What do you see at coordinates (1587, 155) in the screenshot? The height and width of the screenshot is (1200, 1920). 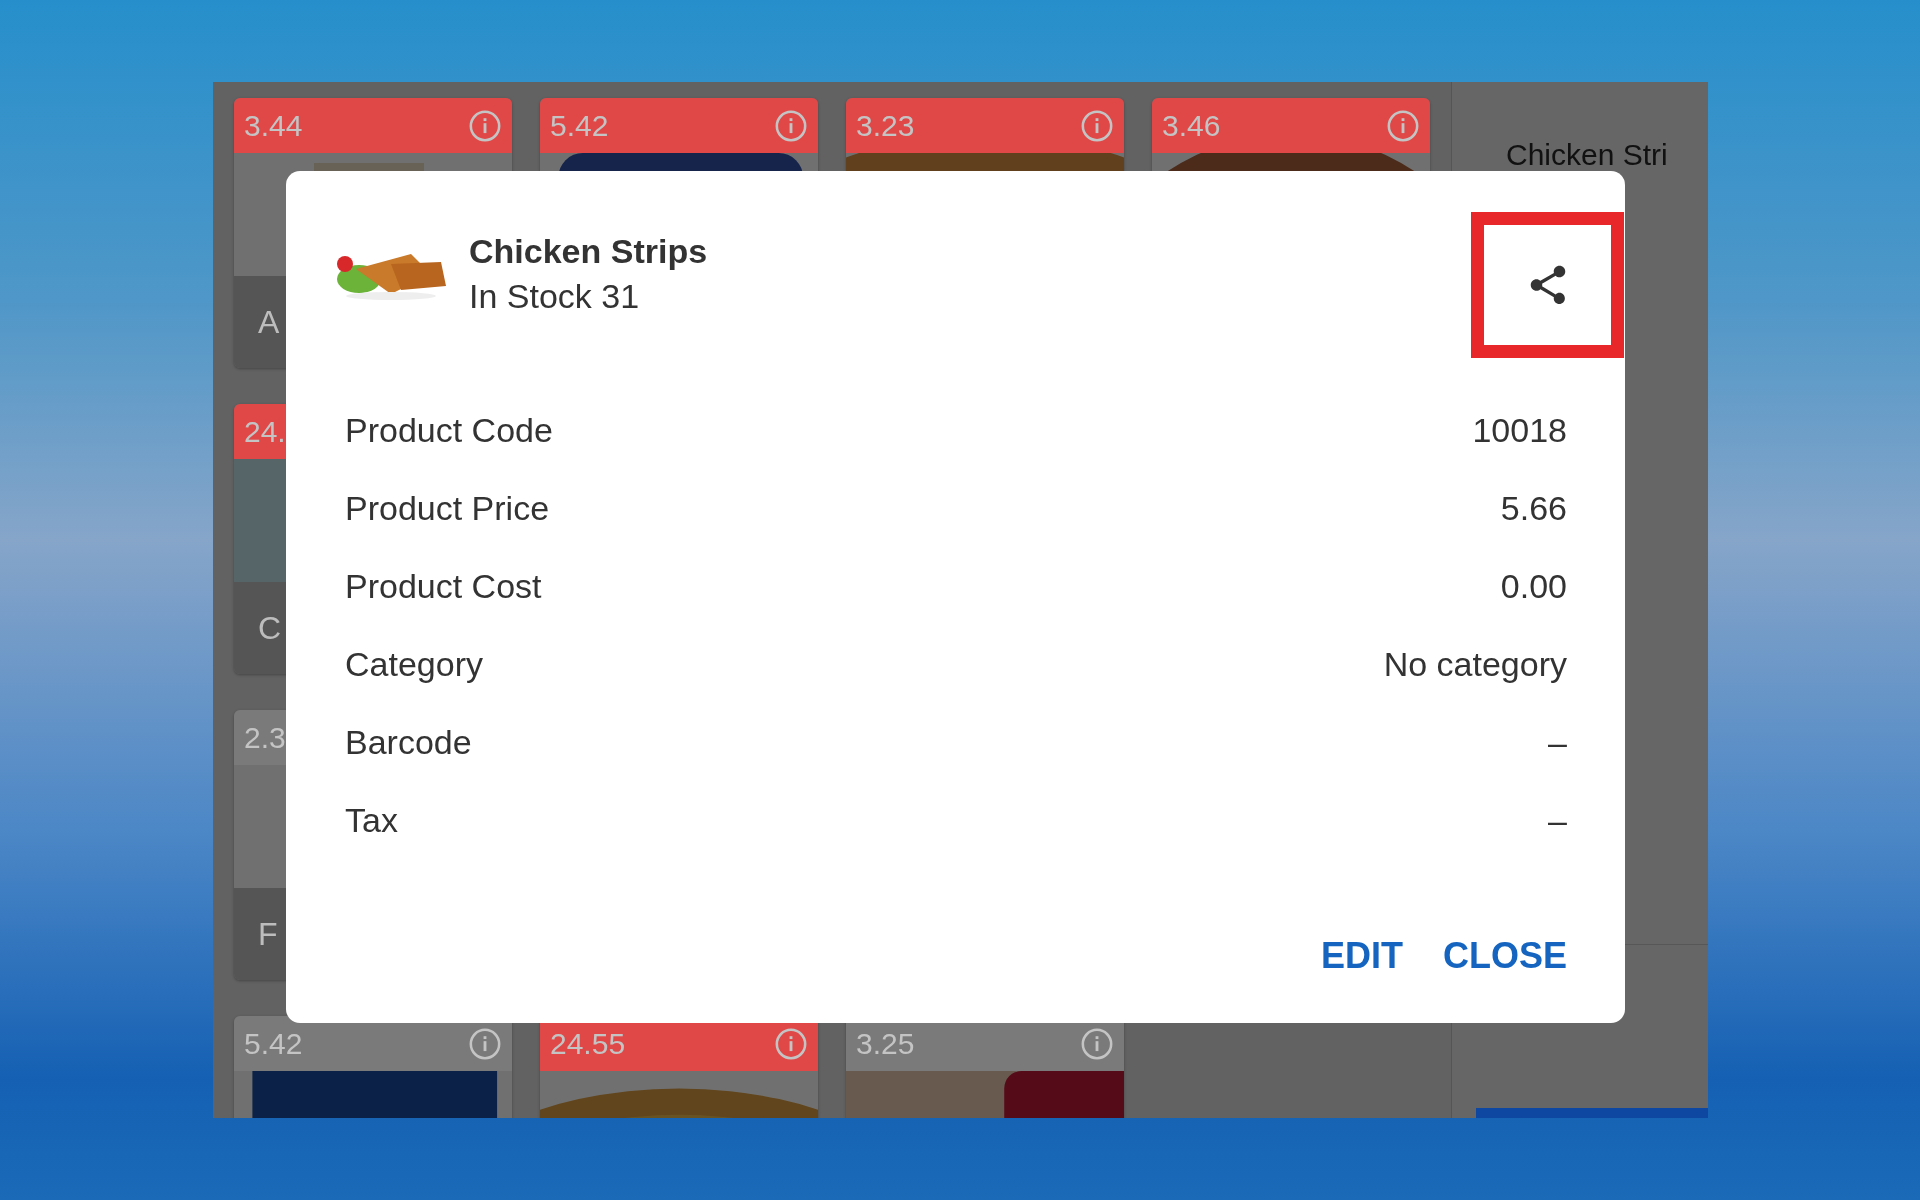 I see `panel-title: Chicken Stri` at bounding box center [1587, 155].